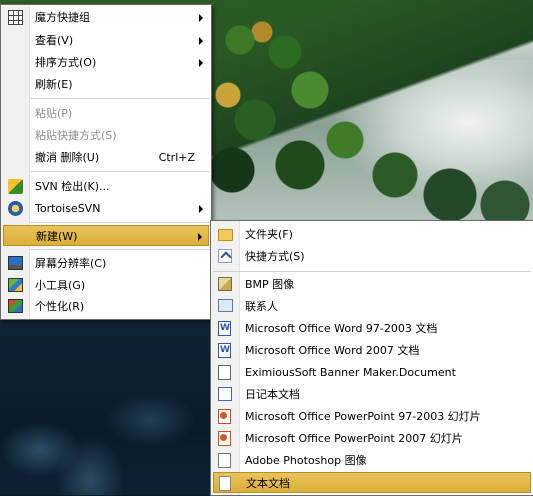  I want to click on gadgets-icon, so click(15, 285).